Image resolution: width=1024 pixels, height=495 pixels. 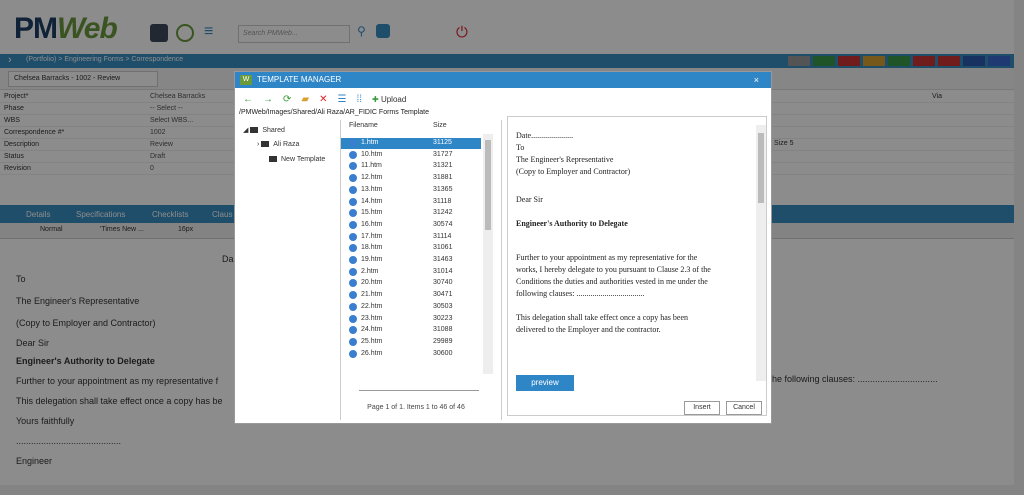 What do you see at coordinates (443, 154) in the screenshot?
I see `file-size: 31727` at bounding box center [443, 154].